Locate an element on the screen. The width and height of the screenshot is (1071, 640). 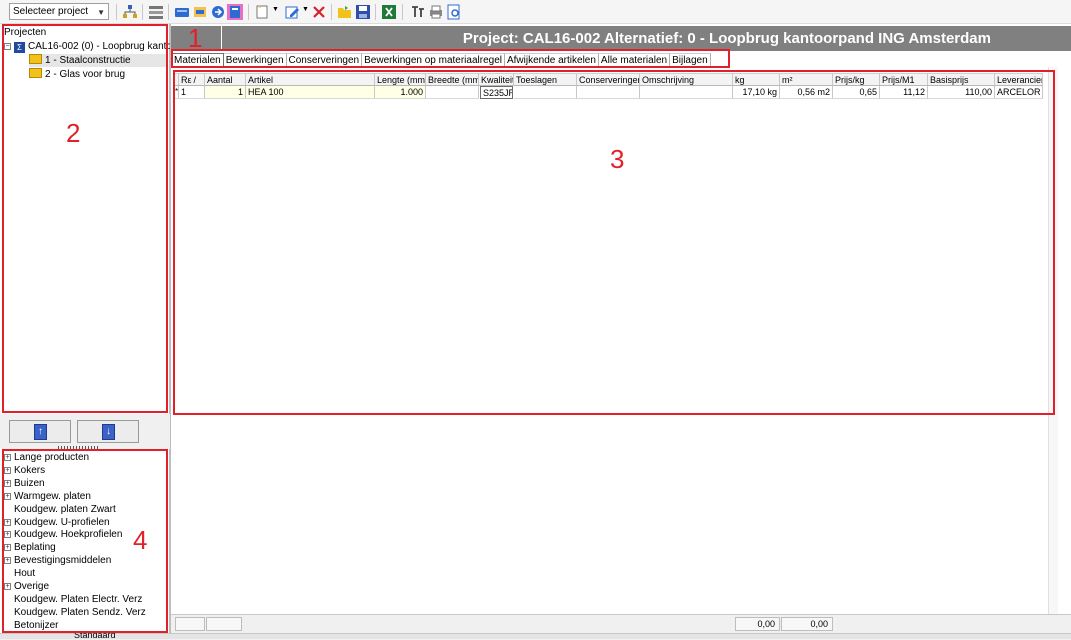
annotation-label-2: 2 is located at coordinates (73, 133).